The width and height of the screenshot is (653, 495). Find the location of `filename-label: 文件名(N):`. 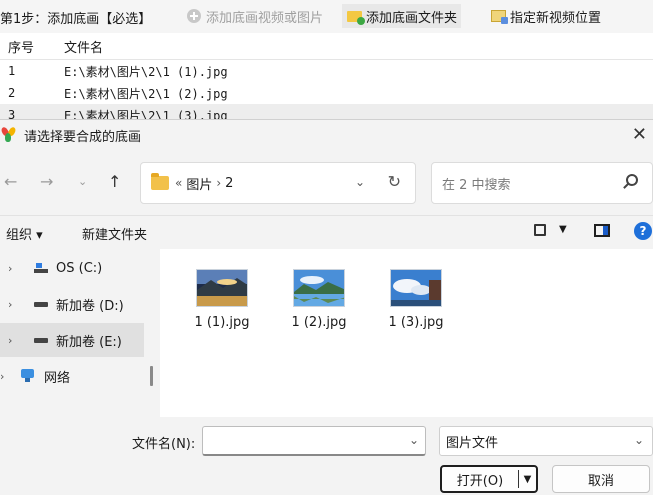

filename-label: 文件名(N): is located at coordinates (164, 444).